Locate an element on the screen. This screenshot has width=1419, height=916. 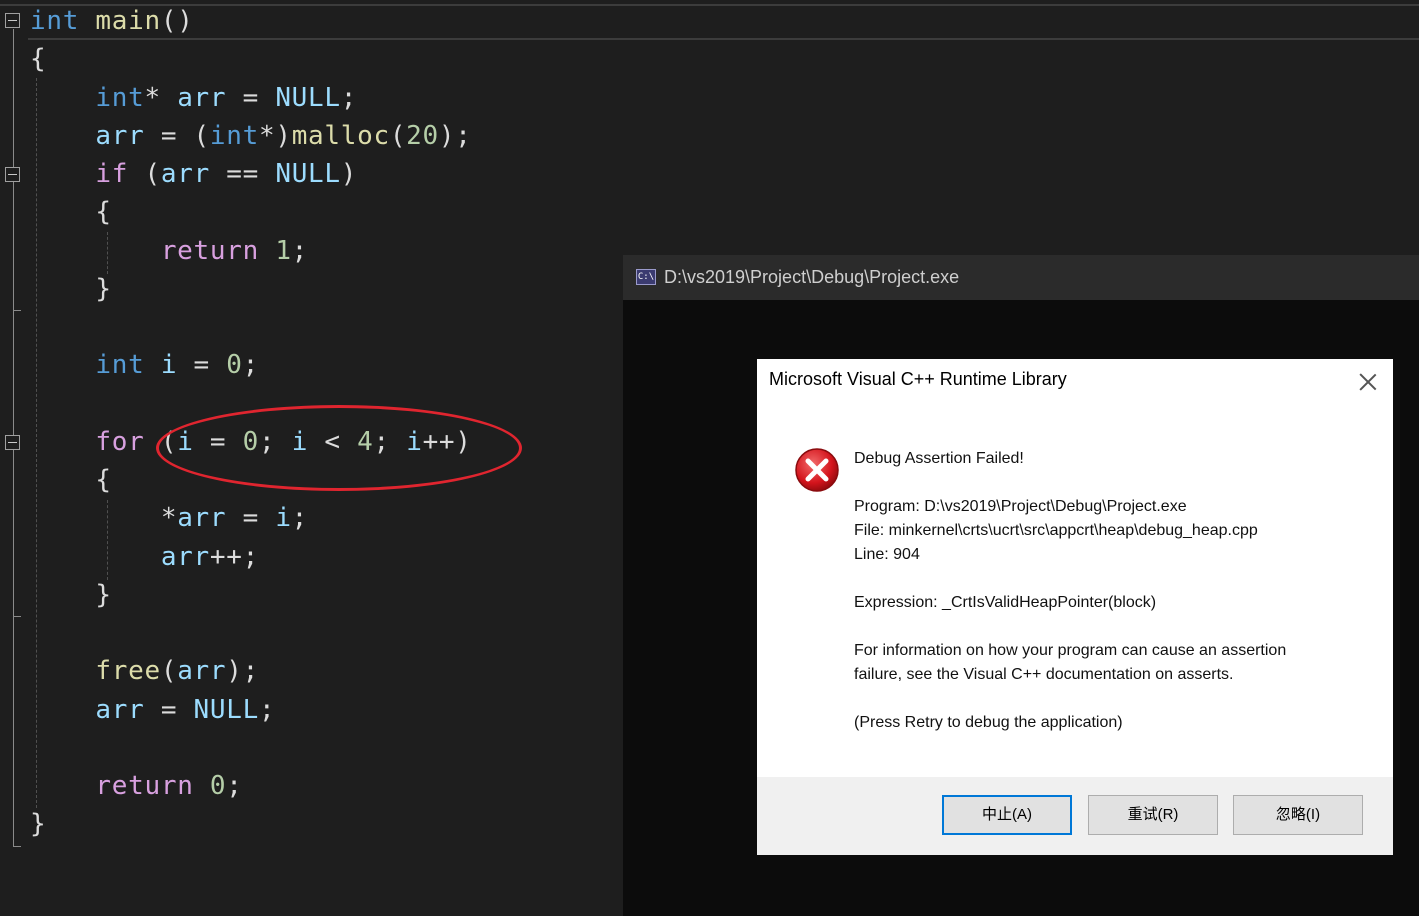
red-annotation-ellipse is located at coordinates (339, 448).